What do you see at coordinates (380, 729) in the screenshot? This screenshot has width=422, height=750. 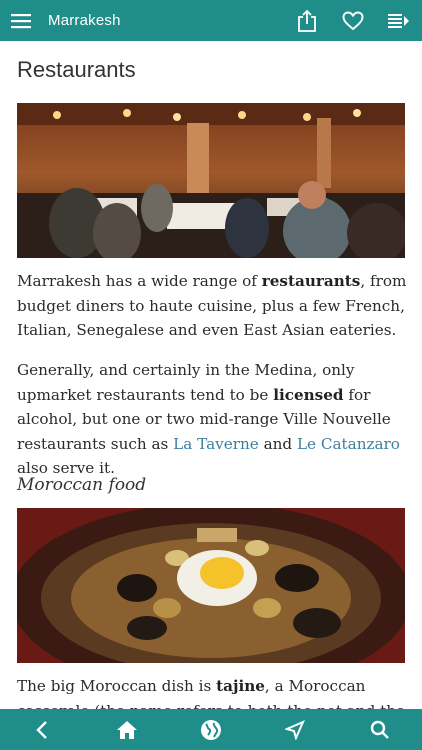 I see `search-icon` at bounding box center [380, 729].